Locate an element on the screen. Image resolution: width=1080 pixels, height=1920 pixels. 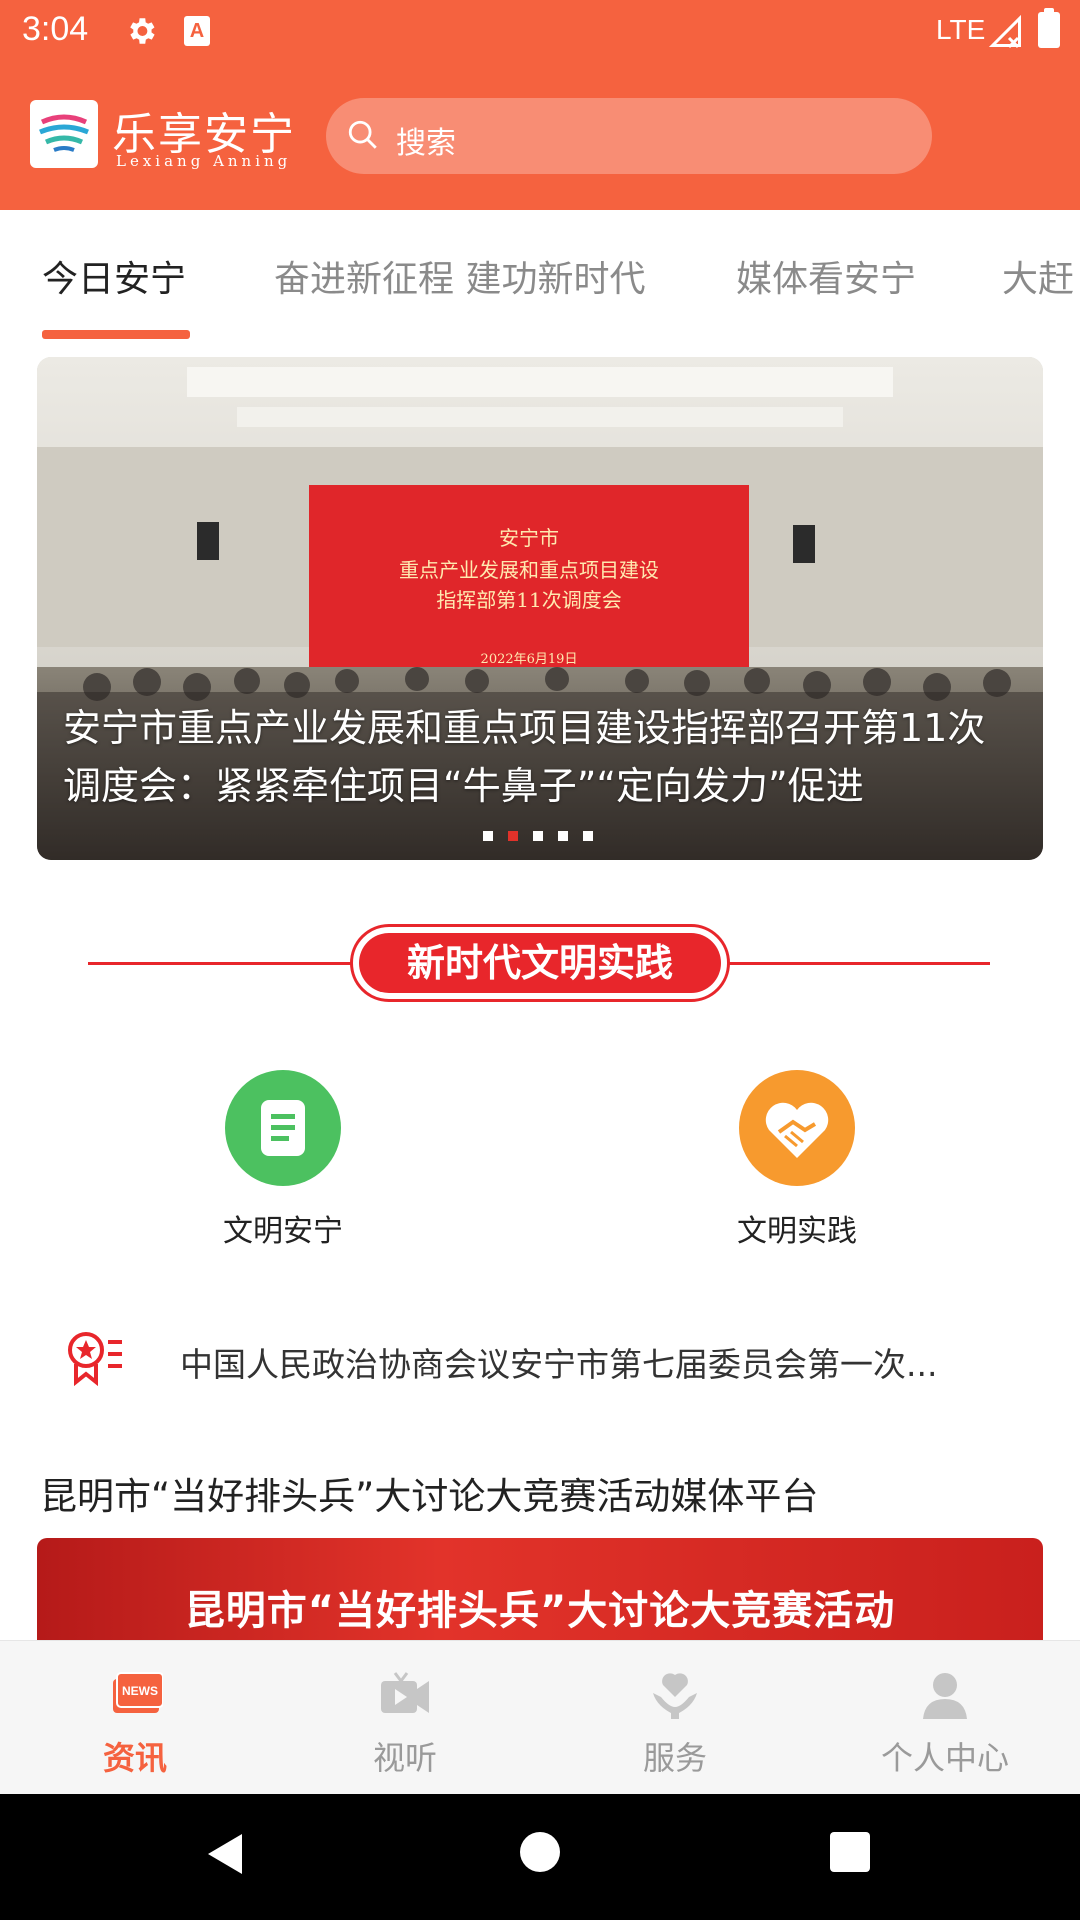
svg-text: 2022年6月19日 is located at coordinates (529, 659).